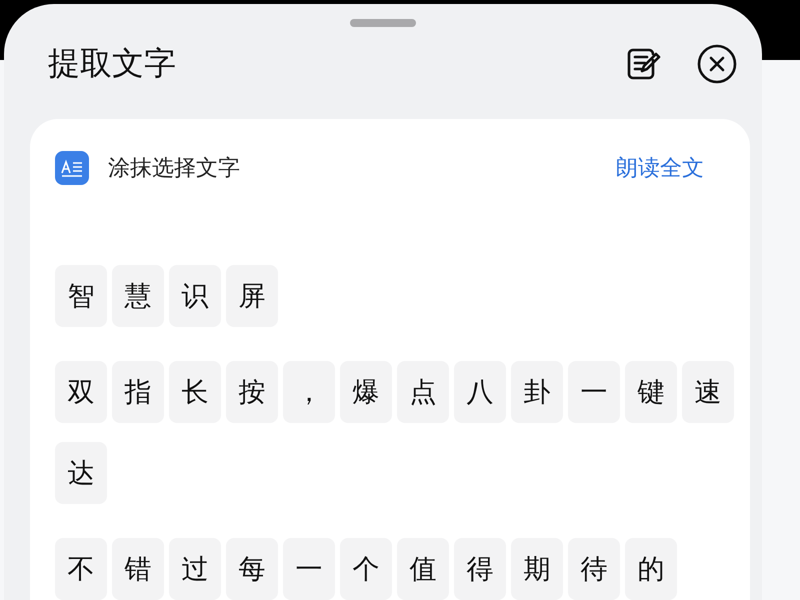  I want to click on sheet-title: 提取文字, so click(112, 63).